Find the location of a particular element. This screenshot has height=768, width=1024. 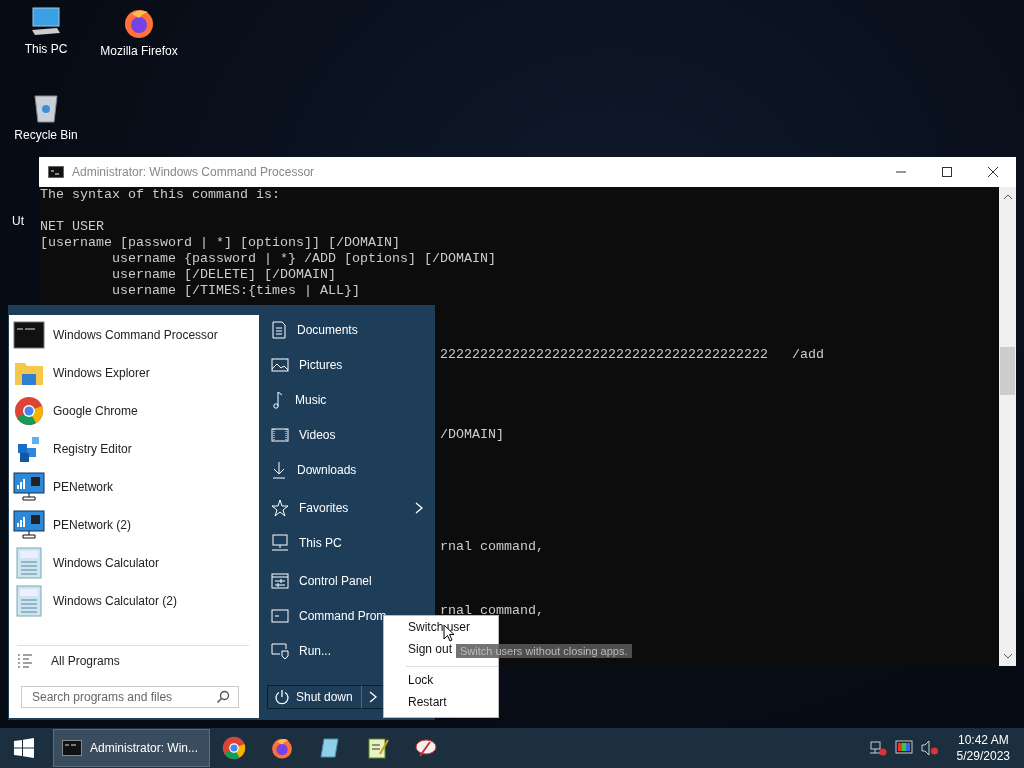

scrollbar-thumb is located at coordinates (1007, 371).